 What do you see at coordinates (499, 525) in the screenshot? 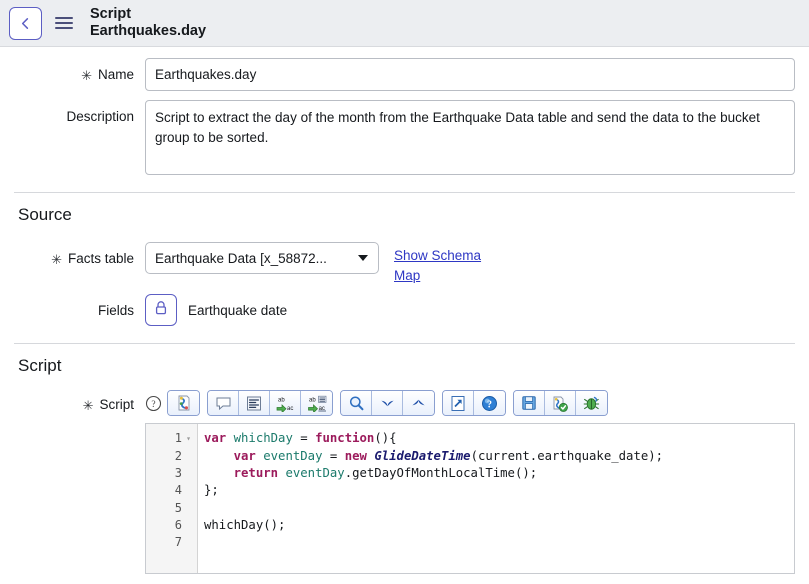
I see `code-line: whichDay();` at bounding box center [499, 525].